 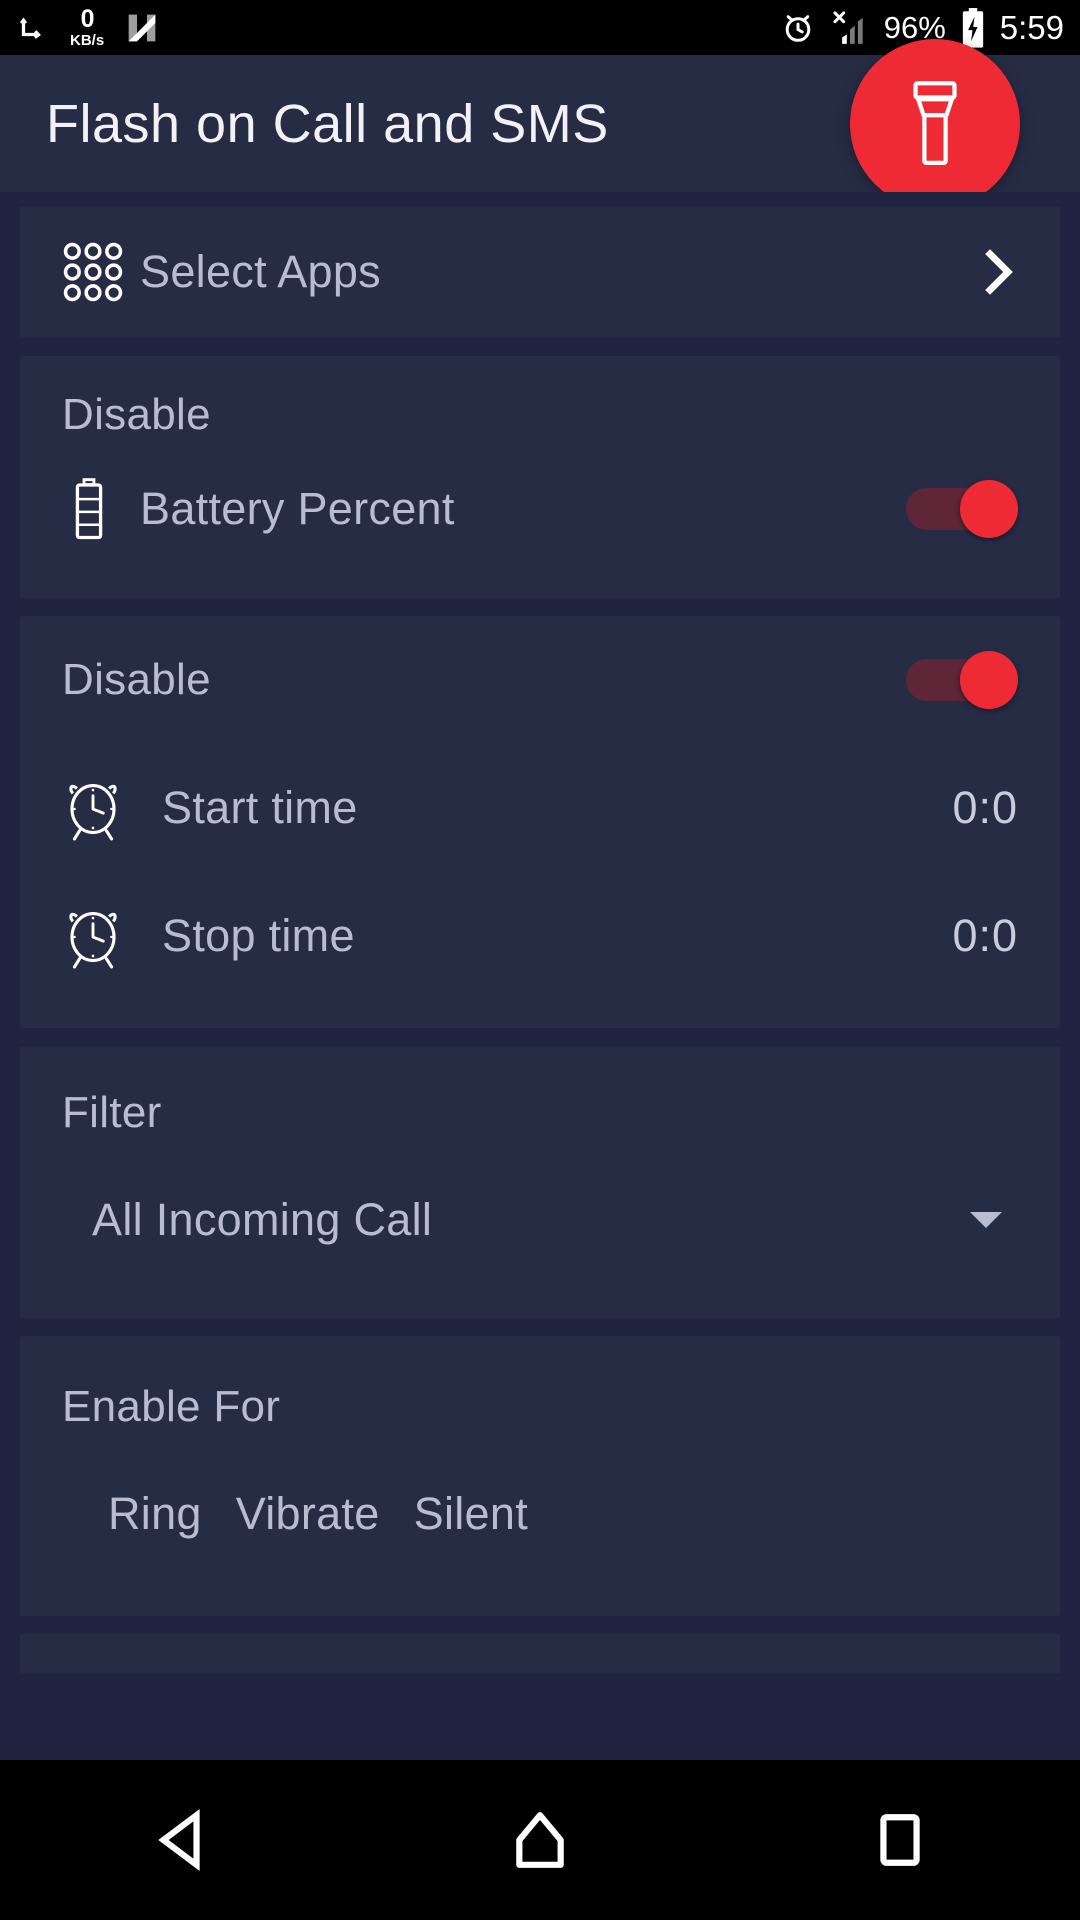 I want to click on select-apps-card: Select Apps, so click(x=540, y=272).